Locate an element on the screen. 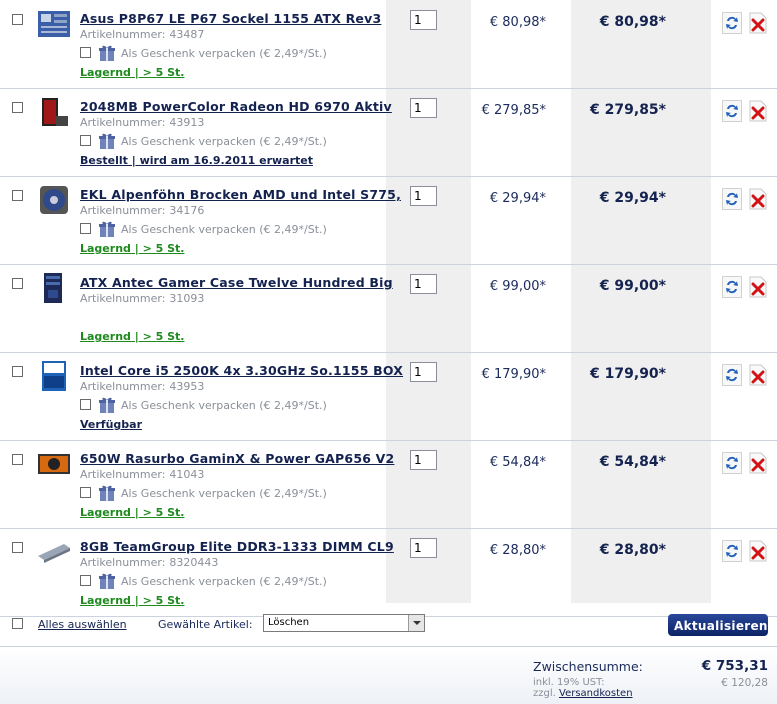  line-total: € 80,98* is located at coordinates (632, 22).